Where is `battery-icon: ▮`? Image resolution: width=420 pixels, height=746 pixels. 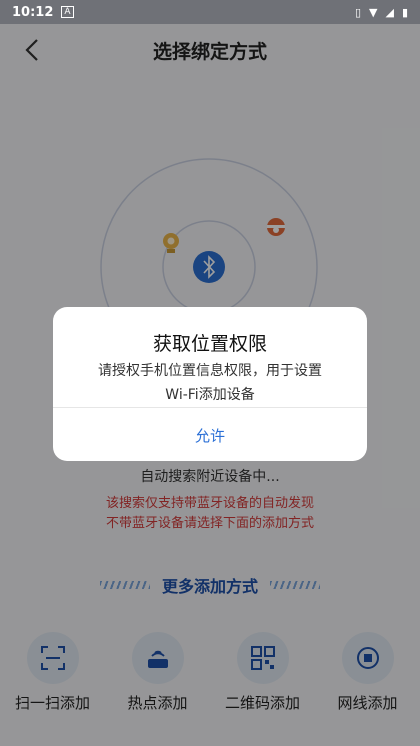 battery-icon: ▮ is located at coordinates (404, 12).